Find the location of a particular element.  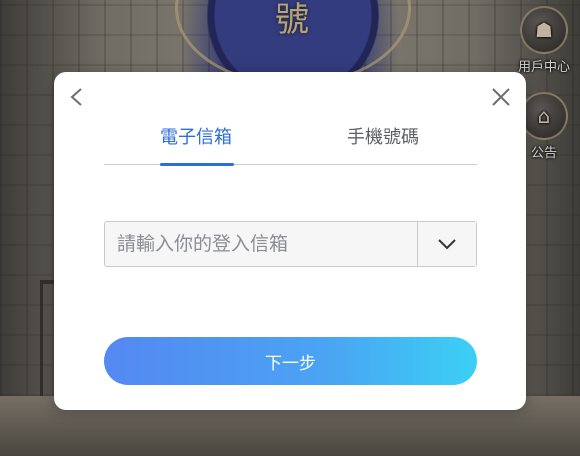

email-domain-dropdown is located at coordinates (446, 244).